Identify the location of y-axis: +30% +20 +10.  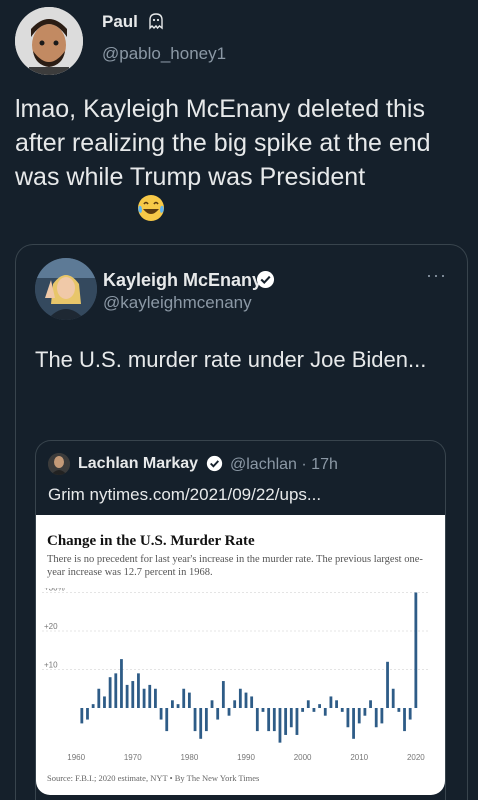
(236, 629).